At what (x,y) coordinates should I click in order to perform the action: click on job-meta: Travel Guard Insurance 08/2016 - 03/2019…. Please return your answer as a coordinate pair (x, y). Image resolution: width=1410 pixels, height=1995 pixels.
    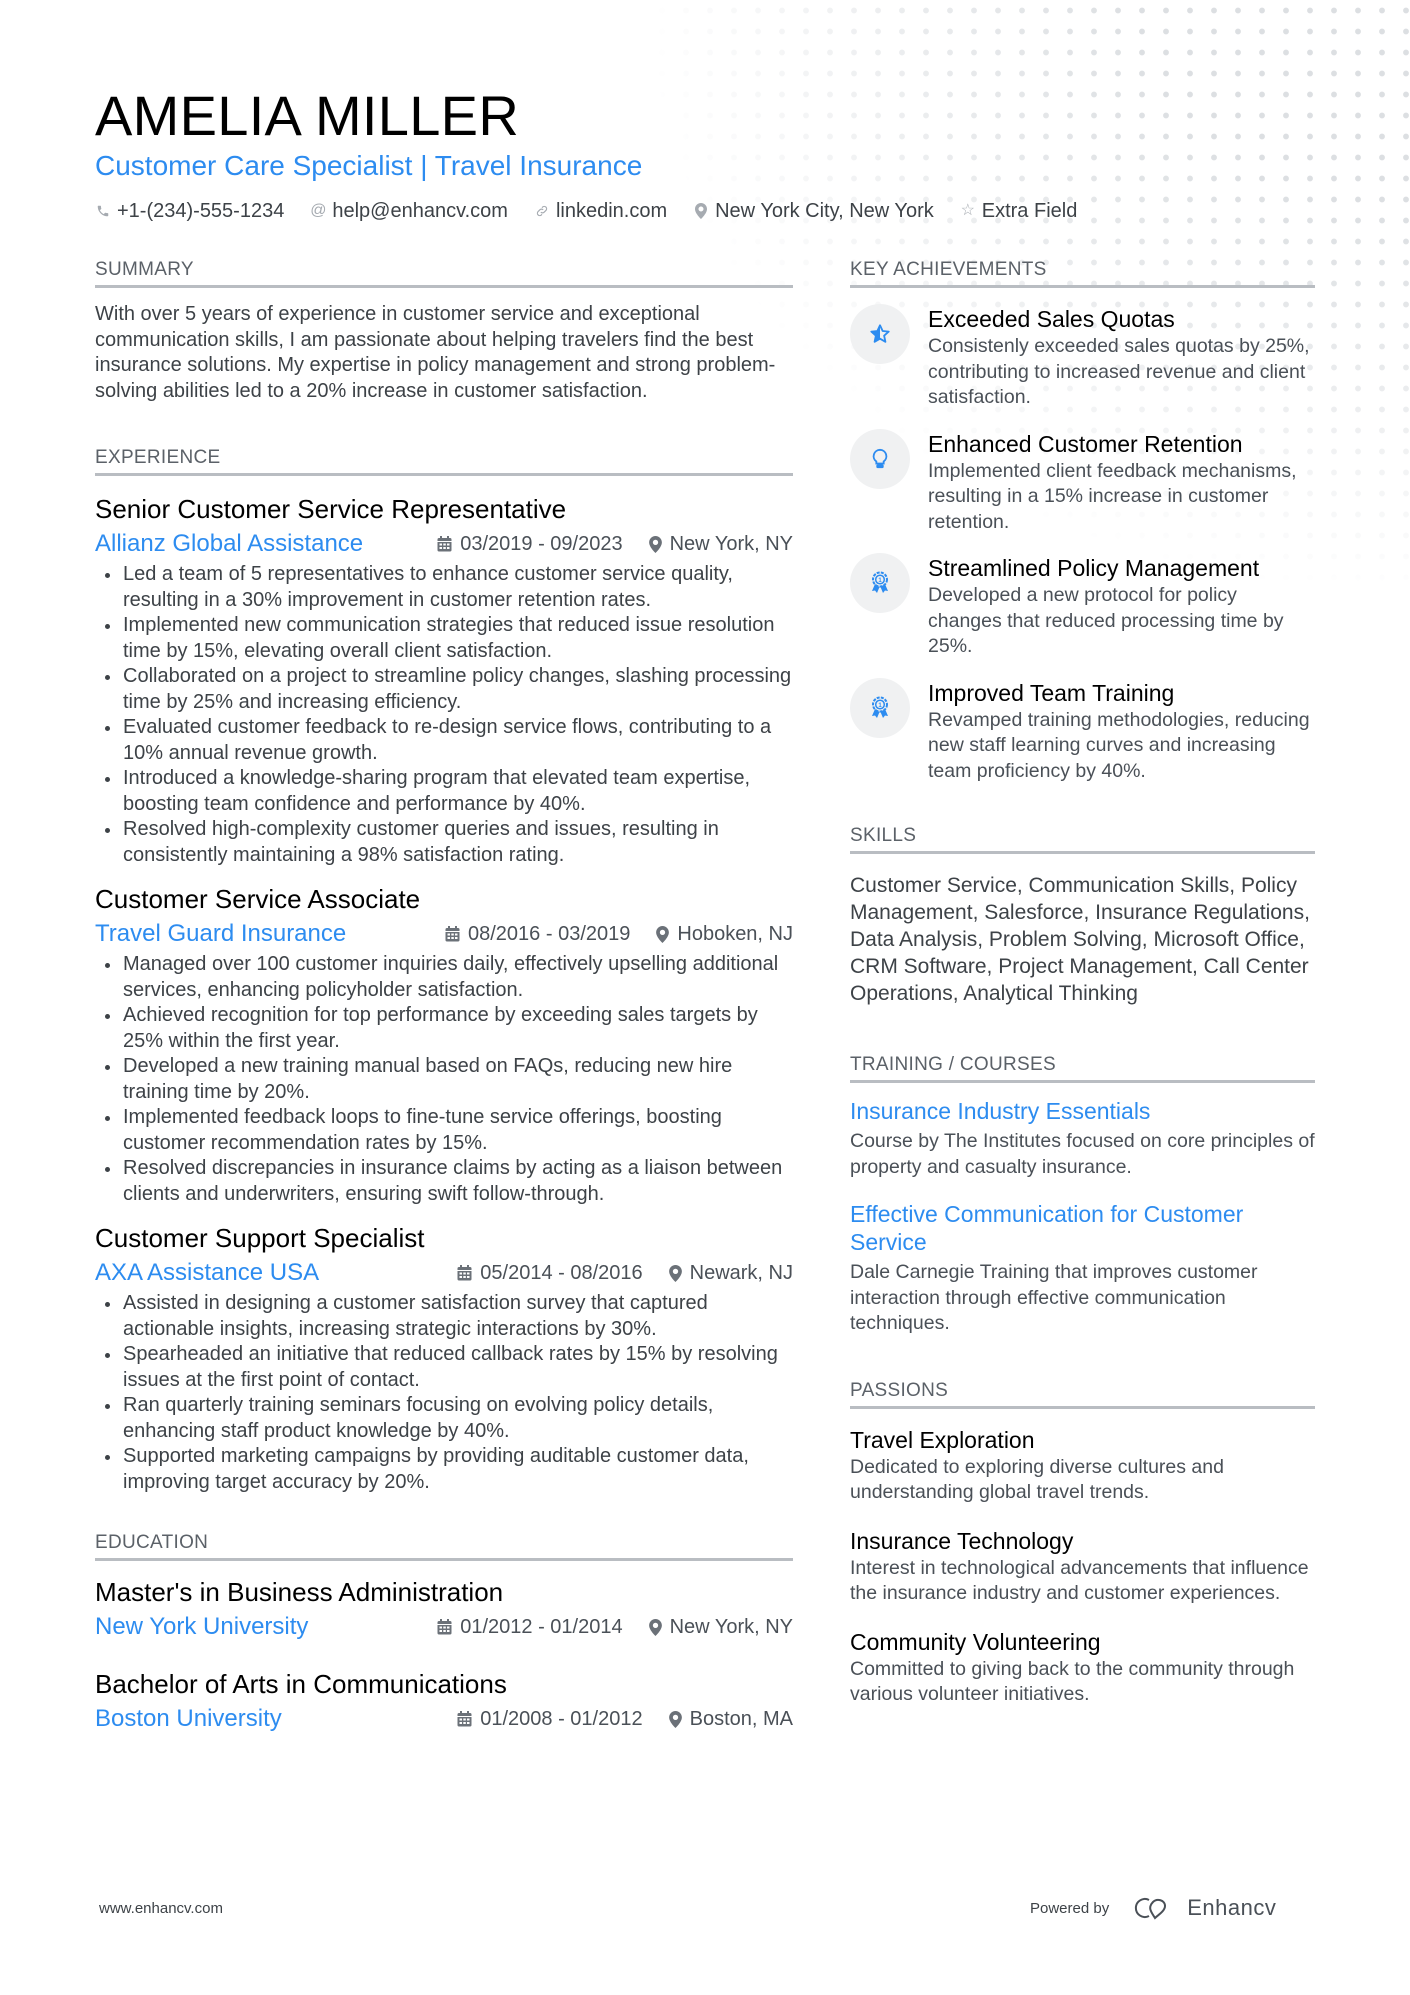
    Looking at the image, I should click on (444, 934).